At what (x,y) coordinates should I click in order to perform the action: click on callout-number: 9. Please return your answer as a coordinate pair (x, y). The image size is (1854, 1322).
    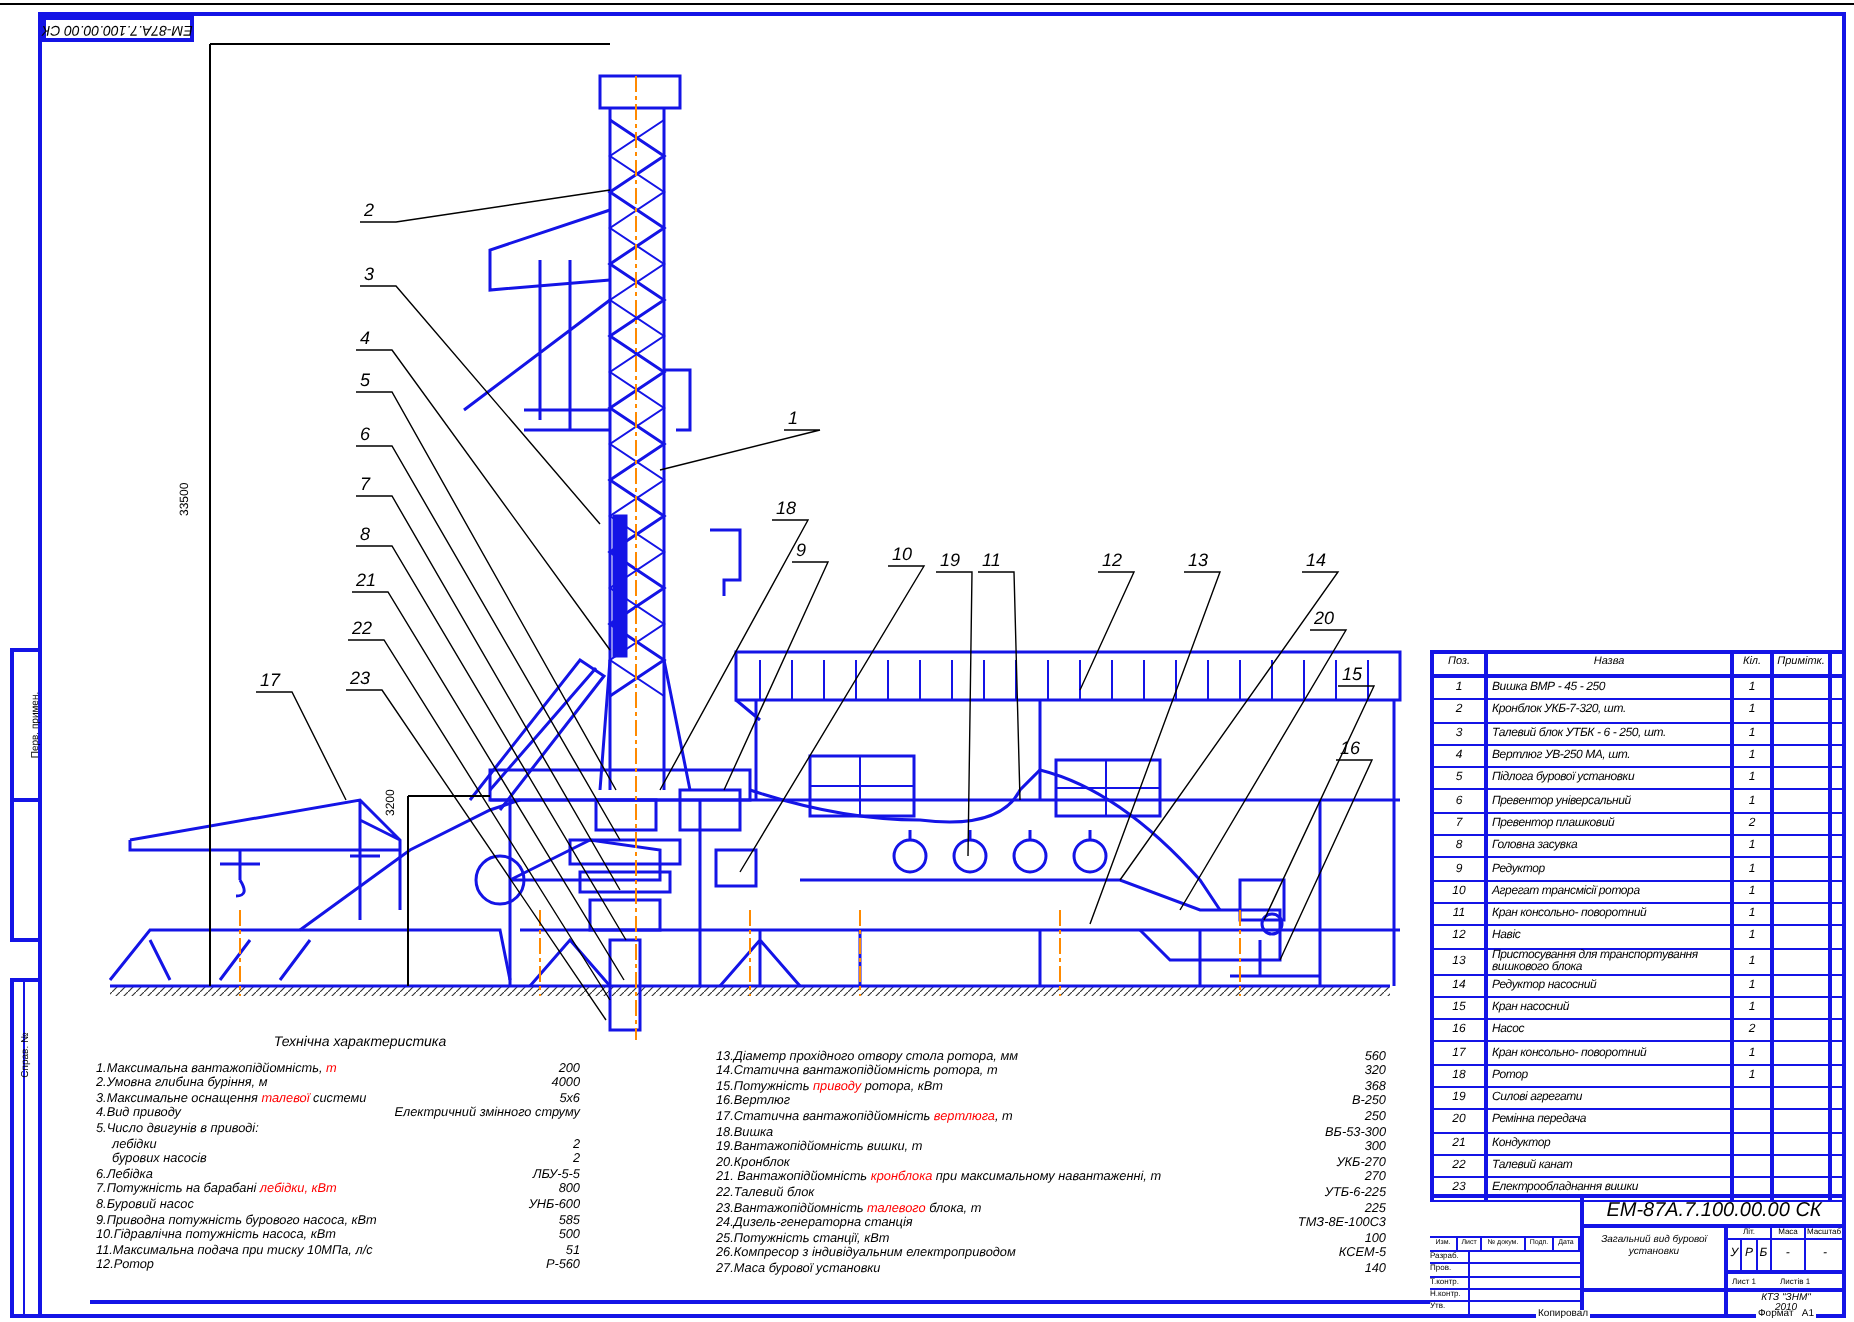
    Looking at the image, I should click on (801, 550).